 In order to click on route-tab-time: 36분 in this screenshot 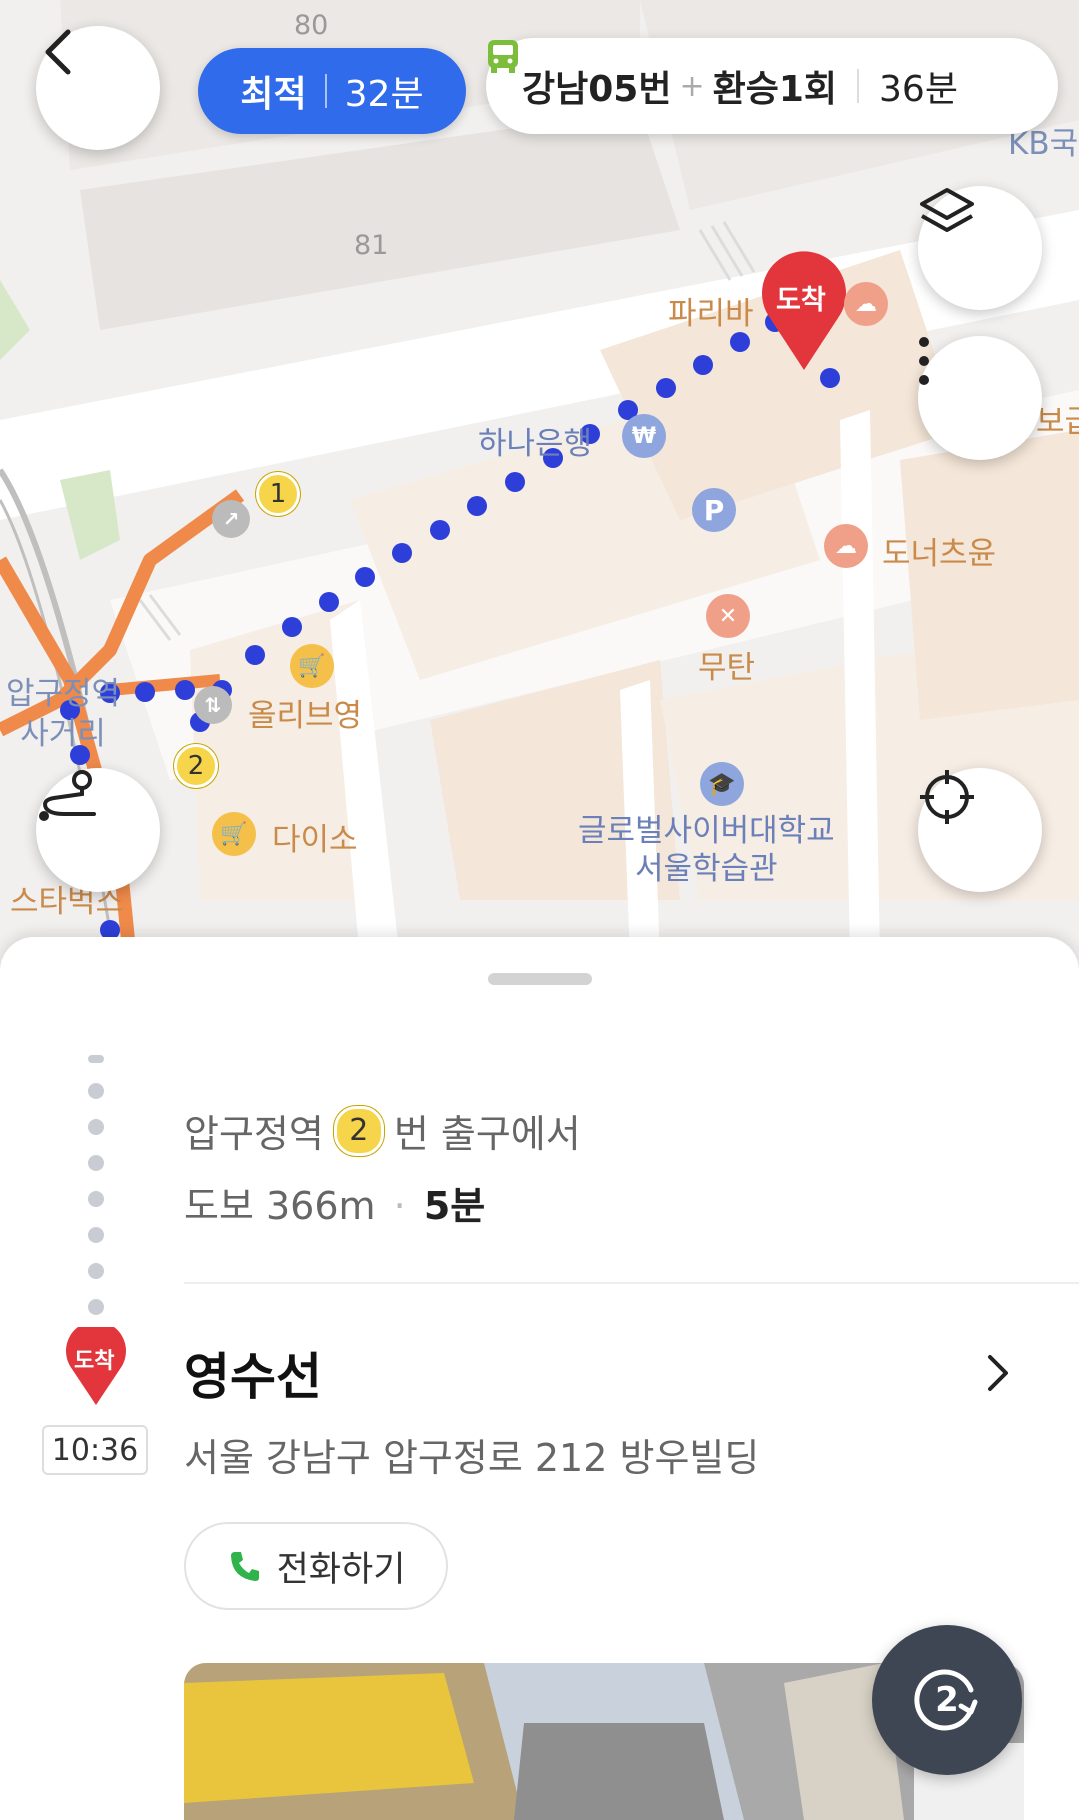, I will do `click(918, 89)`.